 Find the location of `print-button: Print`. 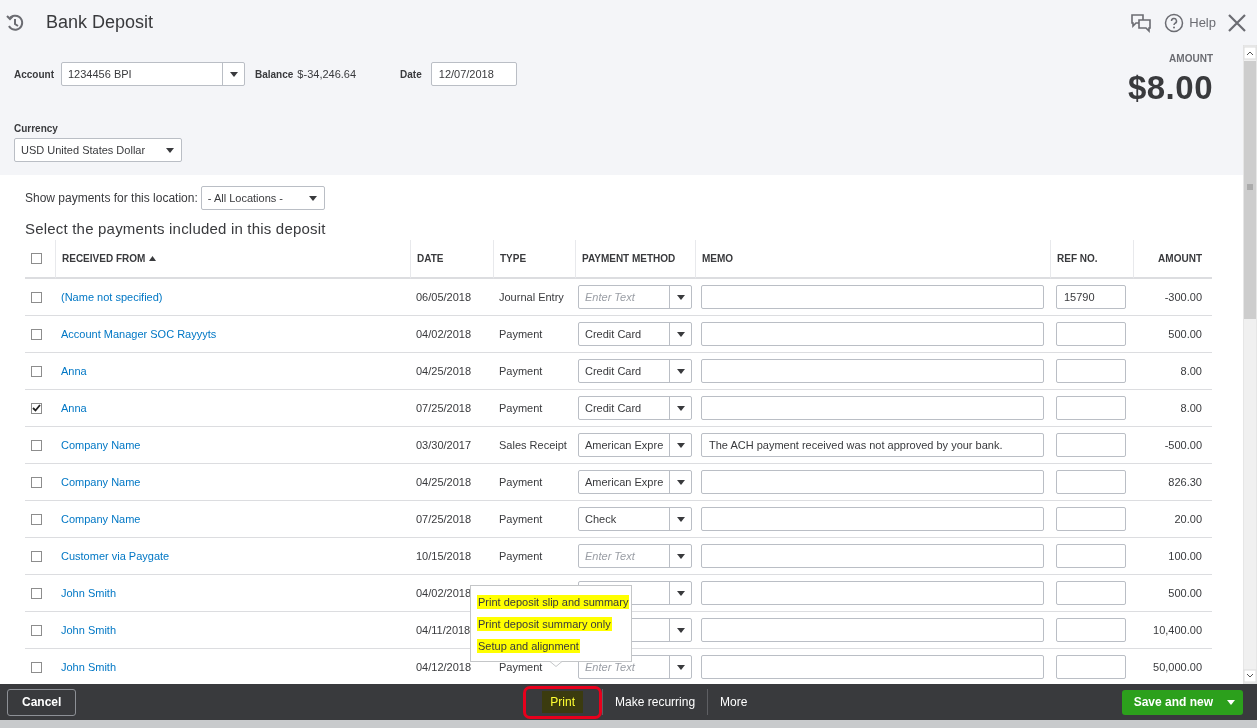

print-button: Print is located at coordinates (563, 702).